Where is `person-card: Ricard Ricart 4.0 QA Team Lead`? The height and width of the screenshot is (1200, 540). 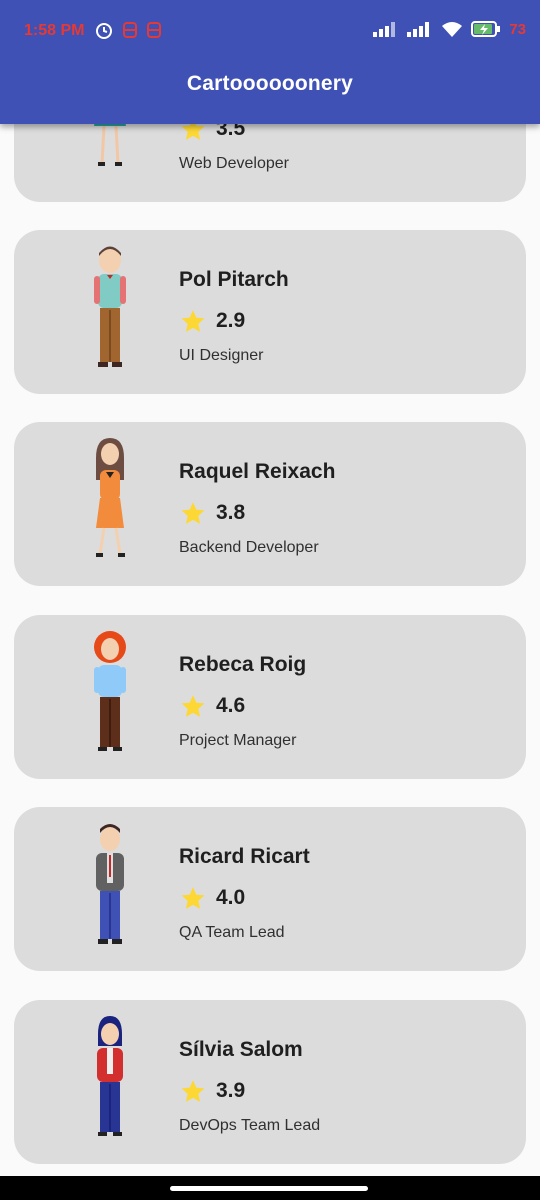
person-card: Ricard Ricart 4.0 QA Team Lead is located at coordinates (270, 889).